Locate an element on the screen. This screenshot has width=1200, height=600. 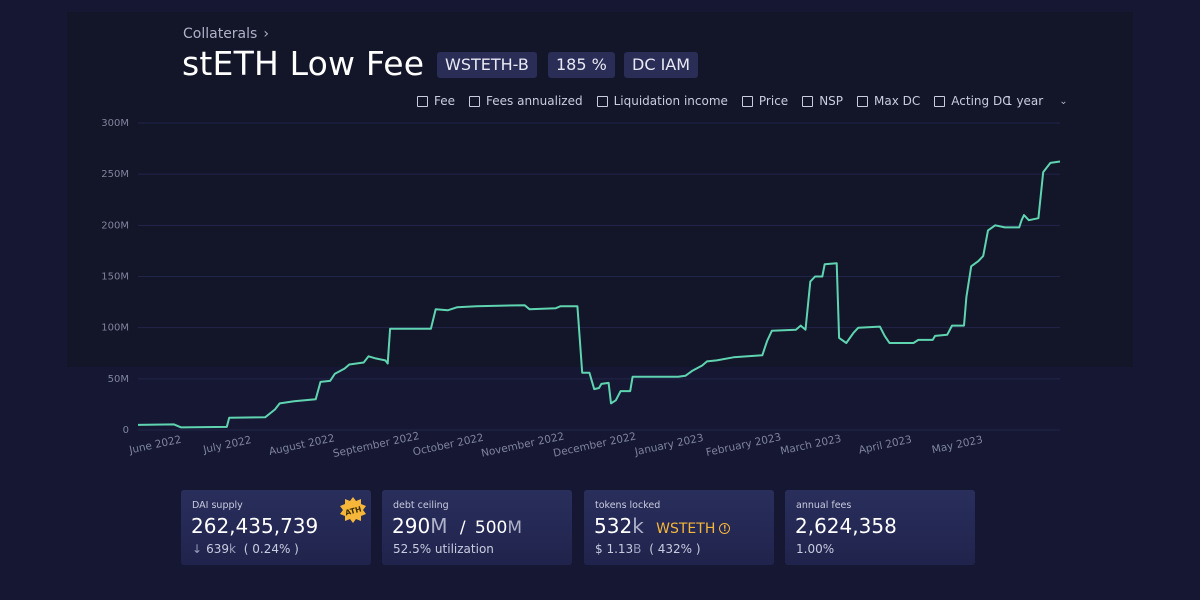
value-max: 500 is located at coordinates (491, 528).